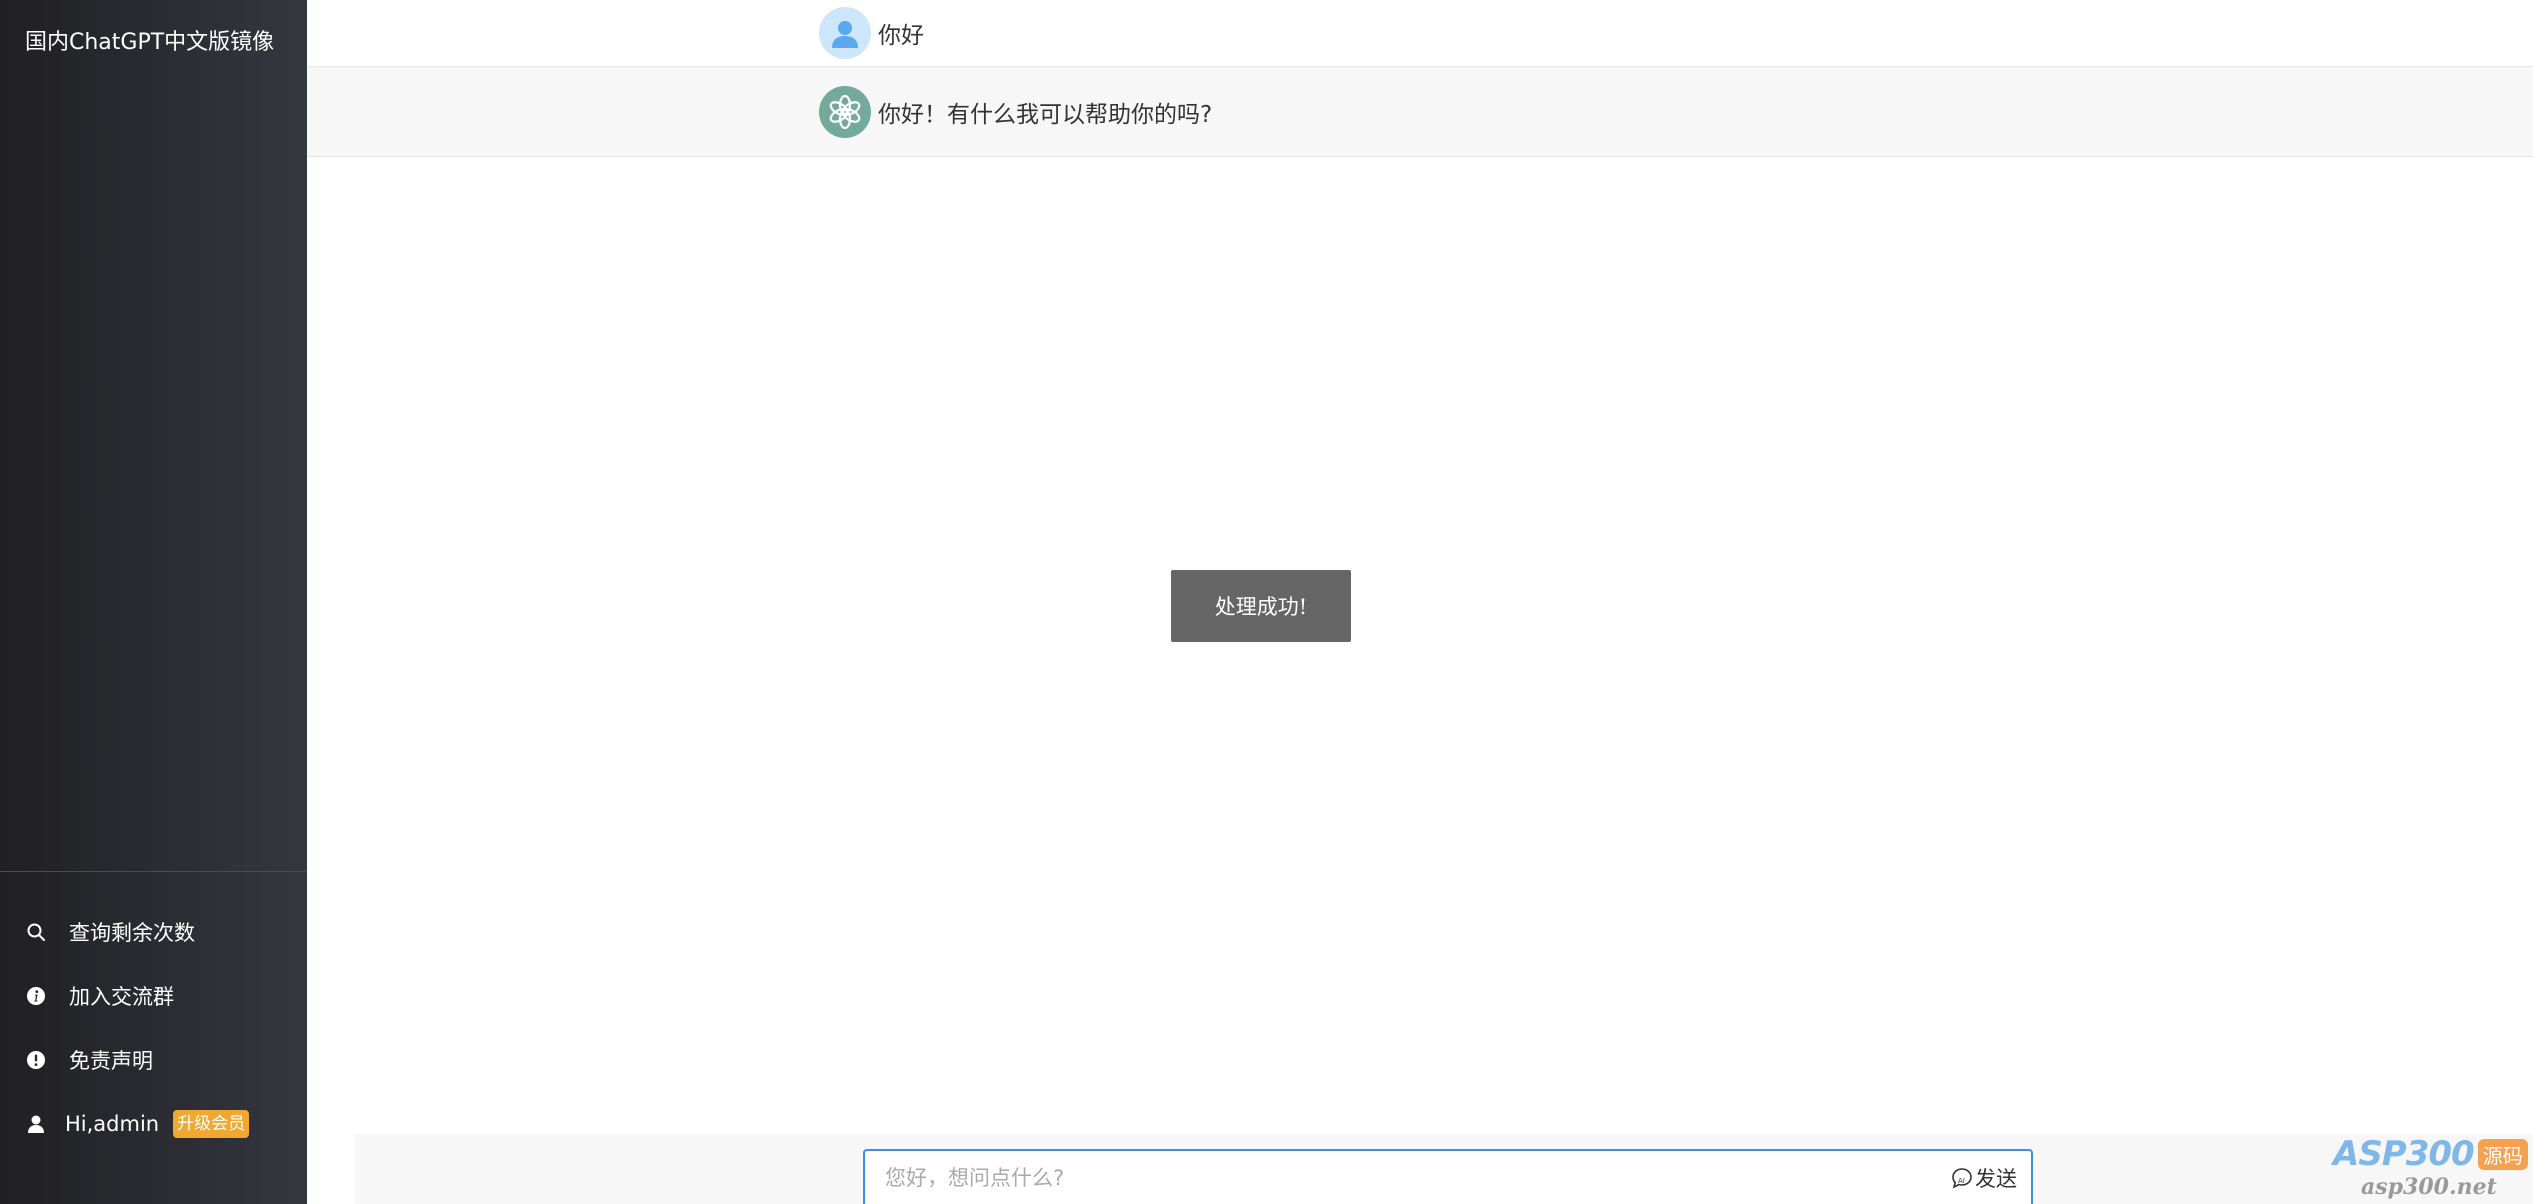 This screenshot has height=1204, width=2533. Describe the element at coordinates (1420, 33) in the screenshot. I see `chat-message-user: 你好` at that location.